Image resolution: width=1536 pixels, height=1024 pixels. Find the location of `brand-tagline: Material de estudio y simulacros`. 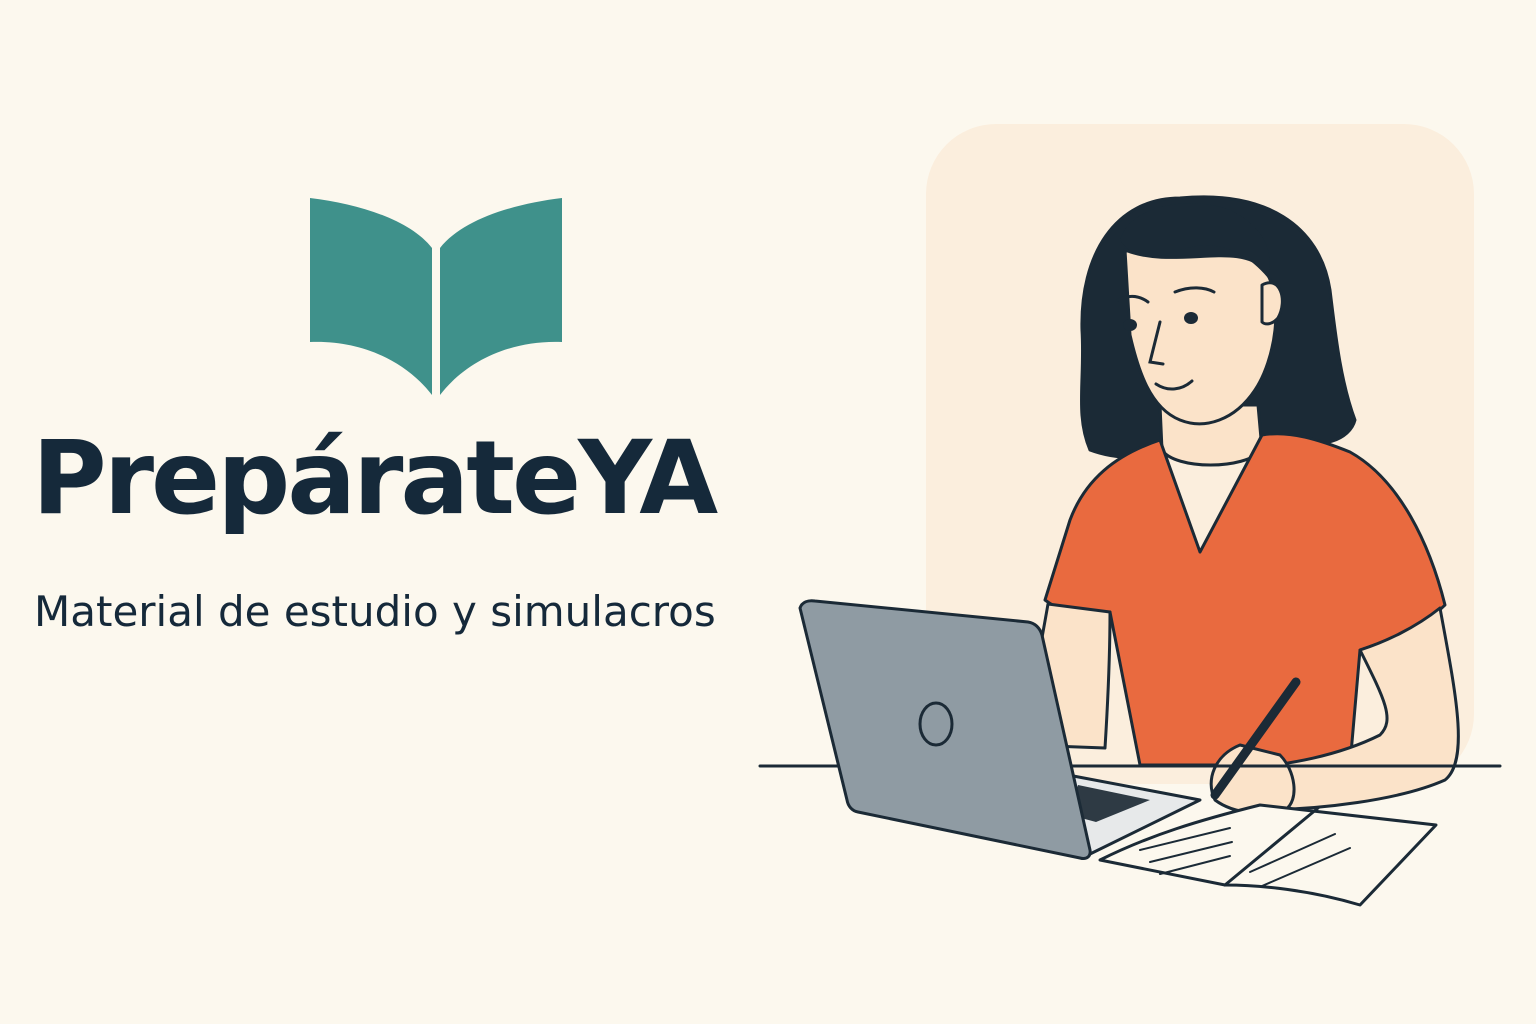

brand-tagline: Material de estudio y simulacros is located at coordinates (375, 611).